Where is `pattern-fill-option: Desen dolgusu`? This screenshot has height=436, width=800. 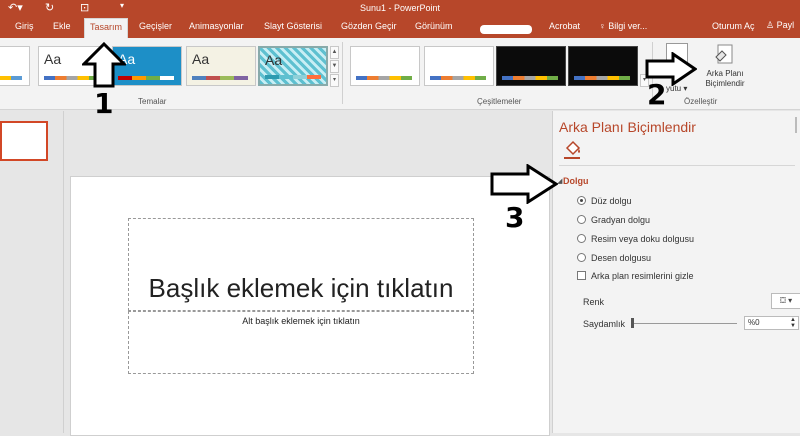
pattern-fill-option: Desen dolgusu is located at coordinates (614, 258).